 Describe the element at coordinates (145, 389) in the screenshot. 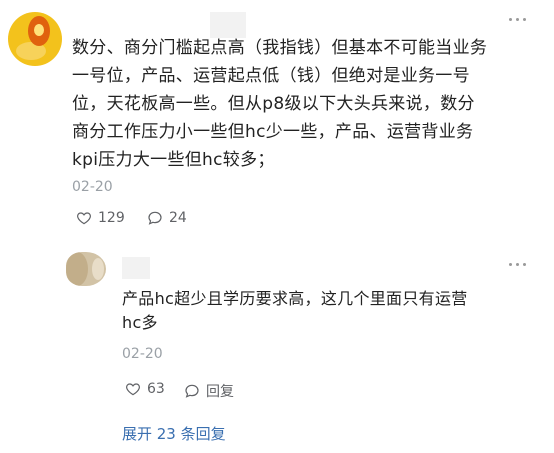

I see `reply-like-button: 63` at that location.